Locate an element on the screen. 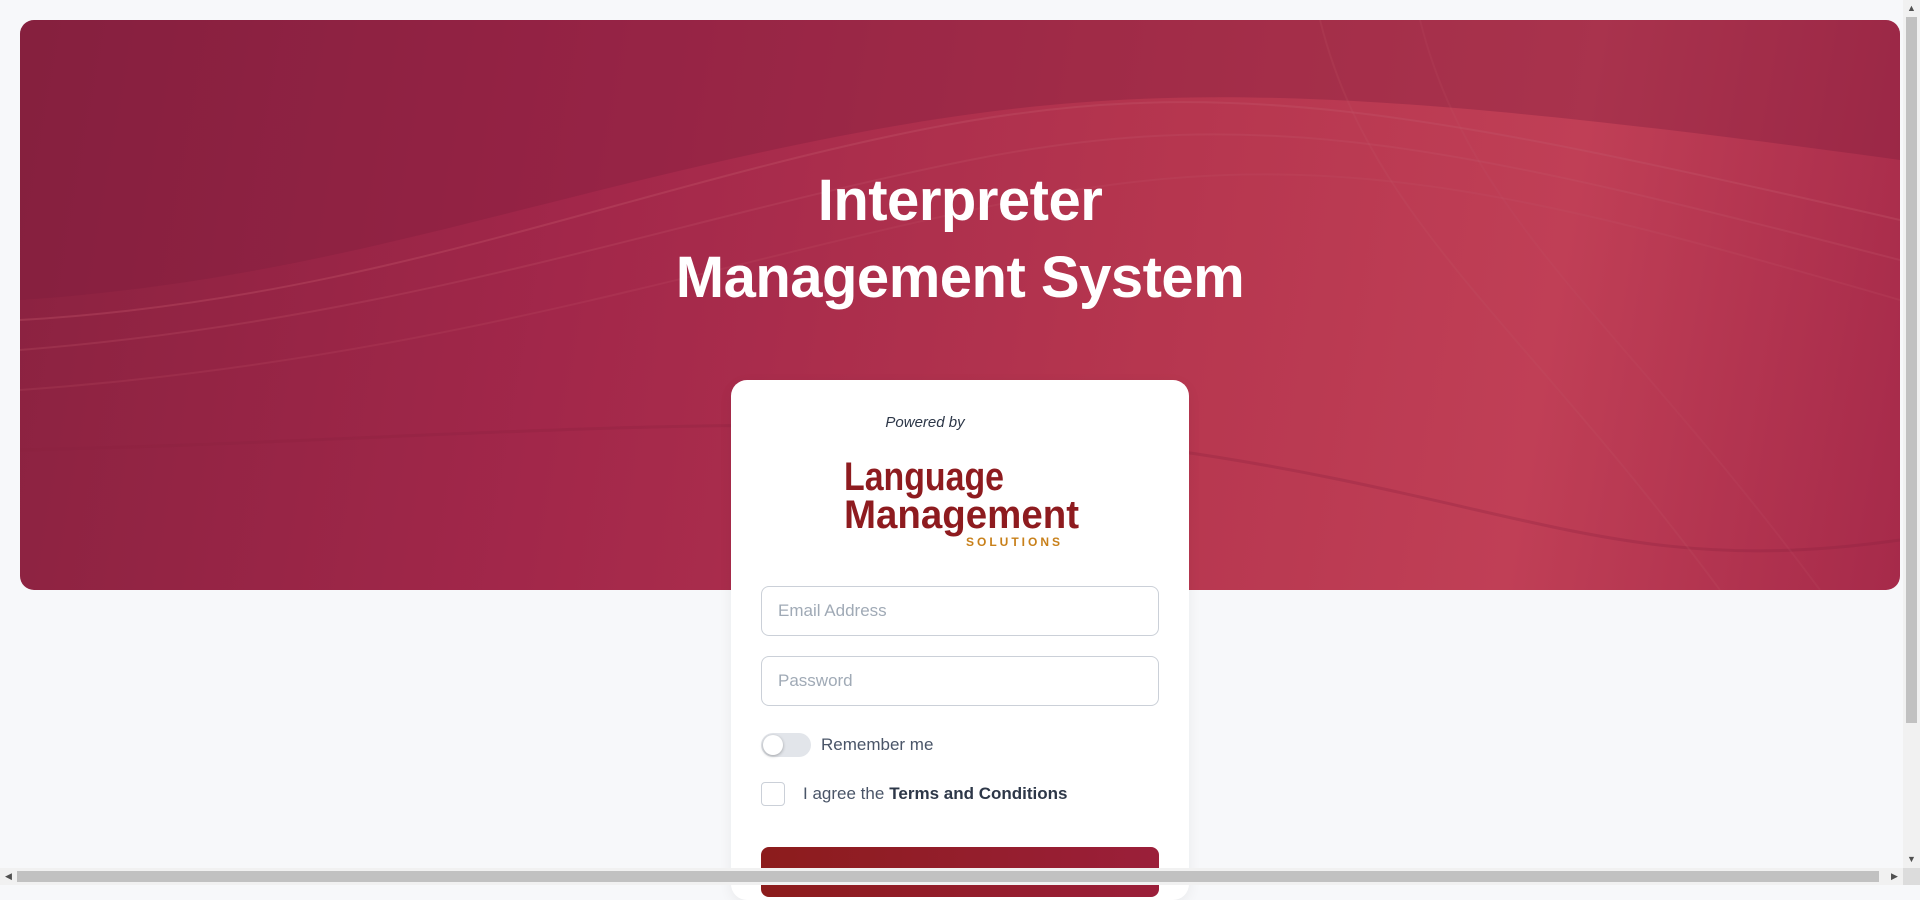 This screenshot has height=900, width=1920. agree-label: I agree the Terms and Conditions is located at coordinates (935, 794).